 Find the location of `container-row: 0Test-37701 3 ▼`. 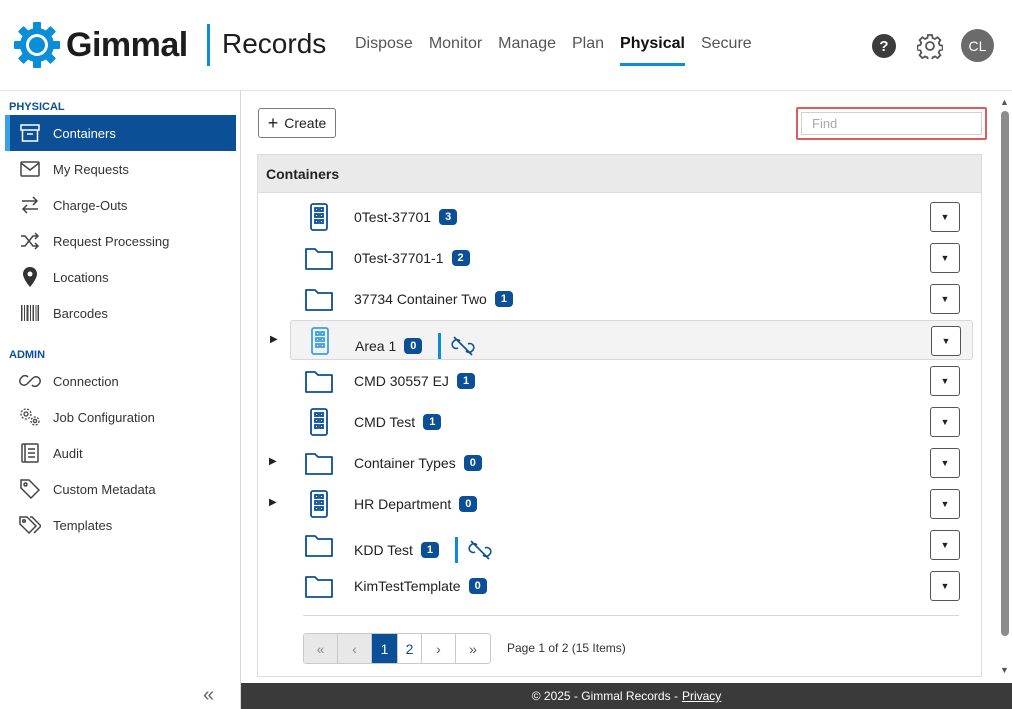

container-row: 0Test-37701 3 ▼ is located at coordinates (631, 217).